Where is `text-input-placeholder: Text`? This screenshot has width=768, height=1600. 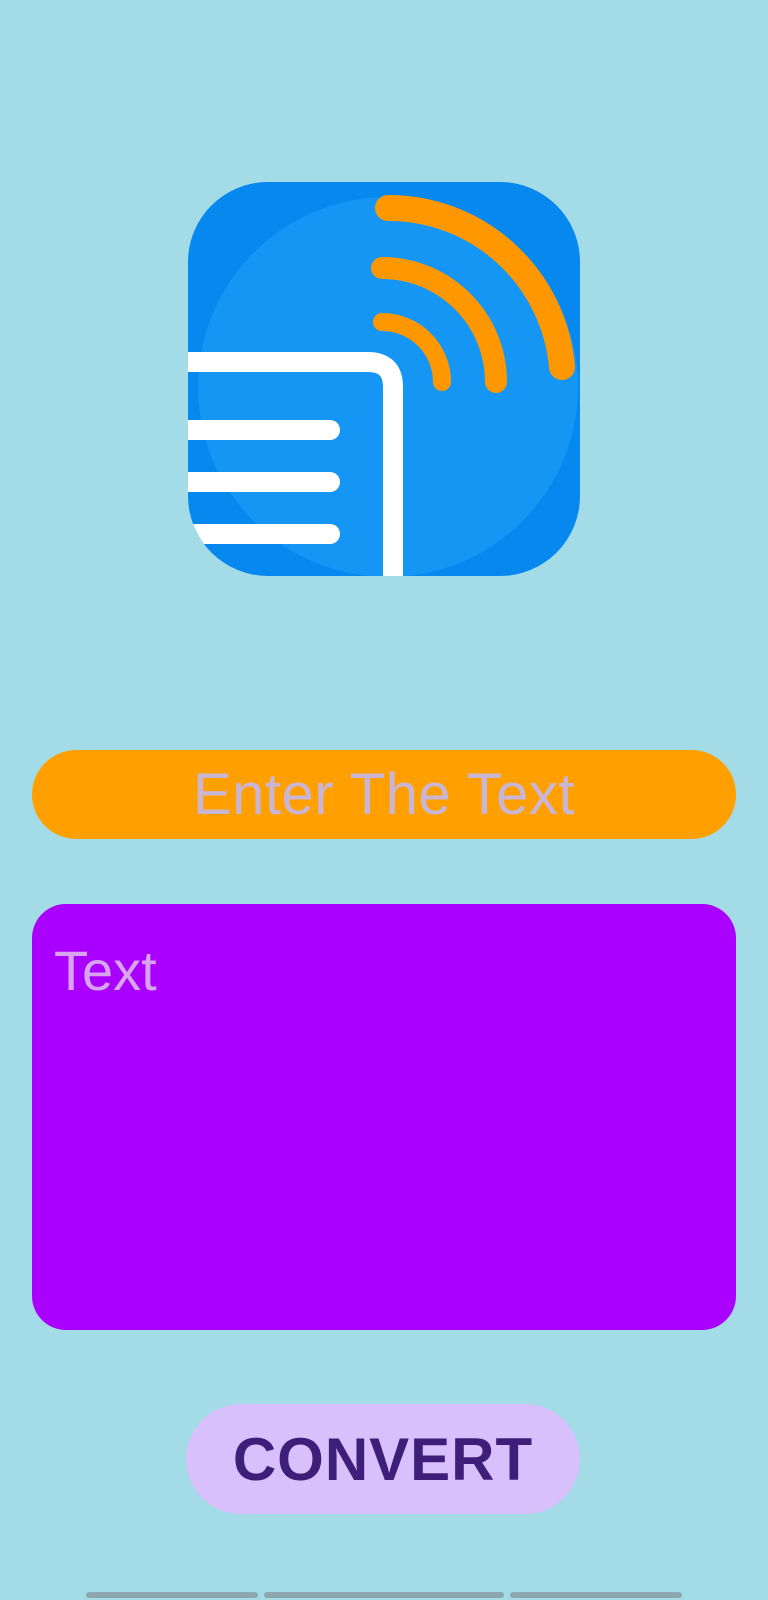 text-input-placeholder: Text is located at coordinates (105, 970).